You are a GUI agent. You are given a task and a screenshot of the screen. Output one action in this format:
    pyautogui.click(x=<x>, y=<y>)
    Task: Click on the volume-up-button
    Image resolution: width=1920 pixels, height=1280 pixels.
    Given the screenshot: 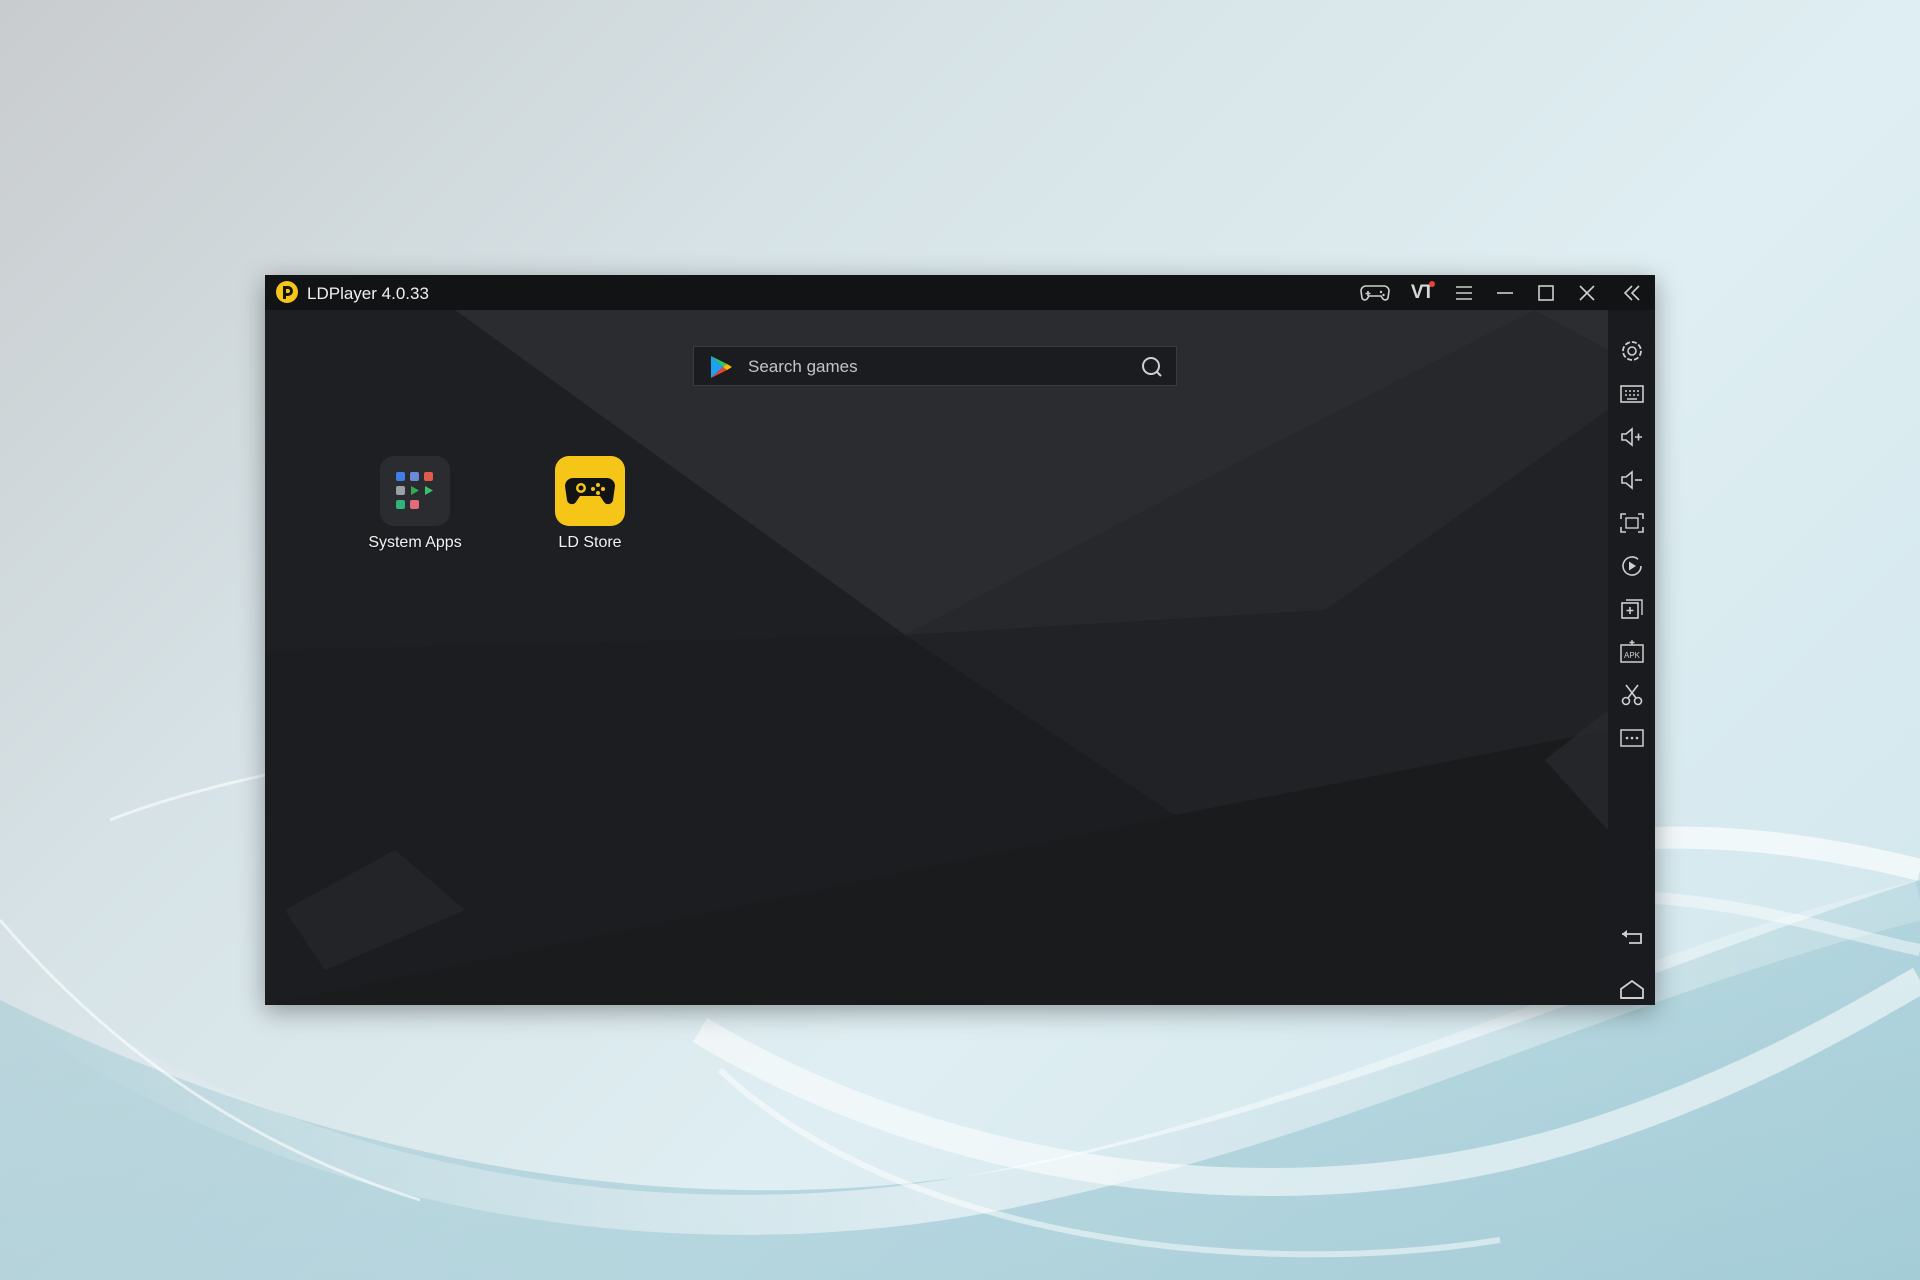 What is the action you would take?
    pyautogui.click(x=1631, y=437)
    